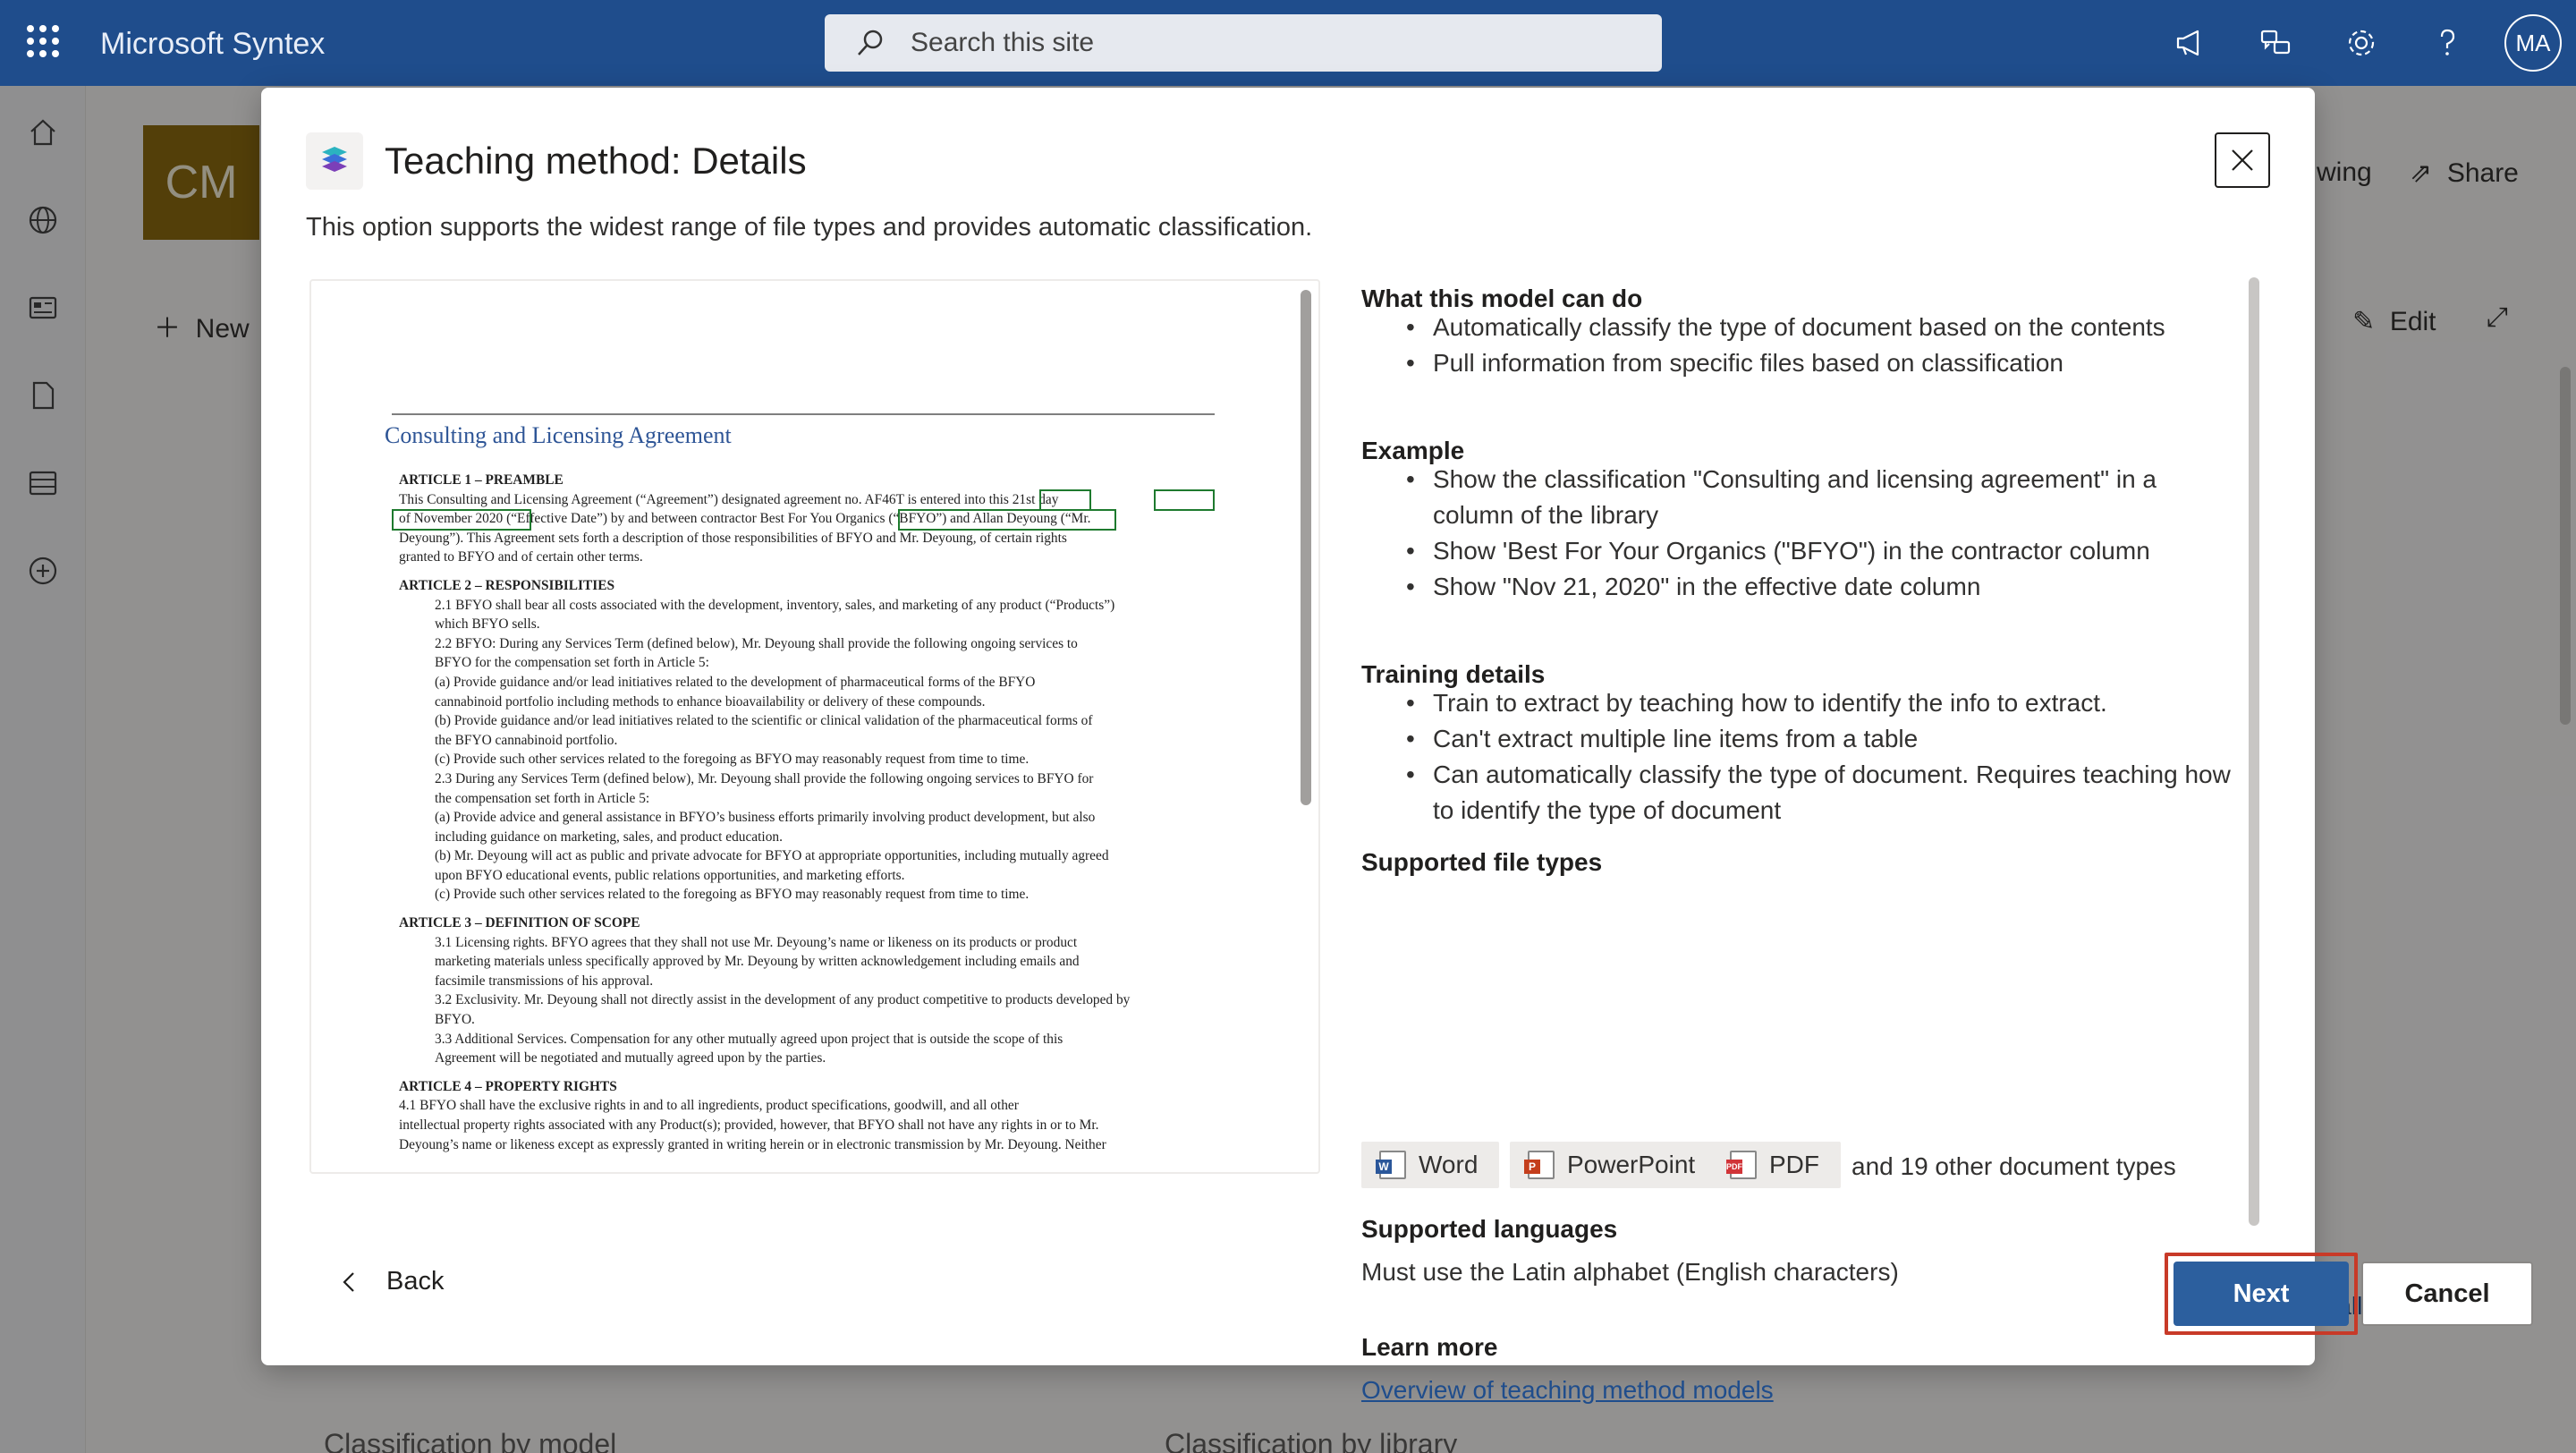 The width and height of the screenshot is (2576, 1453). I want to click on chevron-left-icon, so click(348, 1281).